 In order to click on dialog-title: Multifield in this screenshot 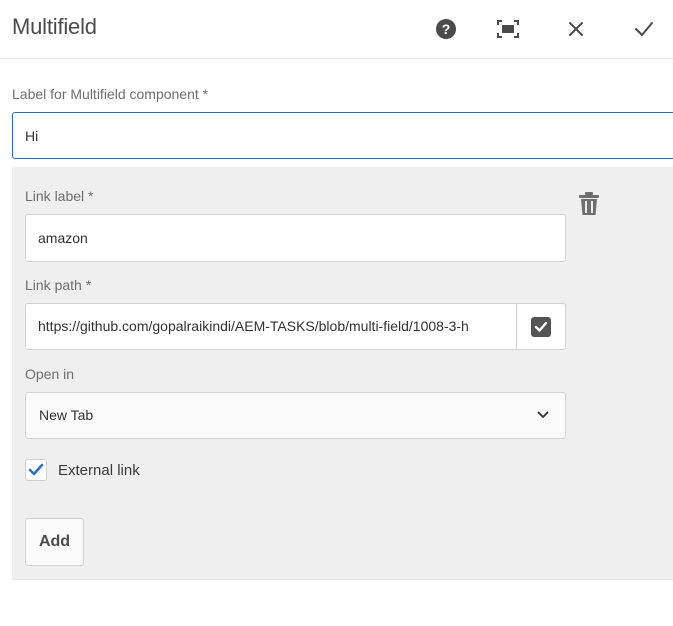, I will do `click(54, 26)`.